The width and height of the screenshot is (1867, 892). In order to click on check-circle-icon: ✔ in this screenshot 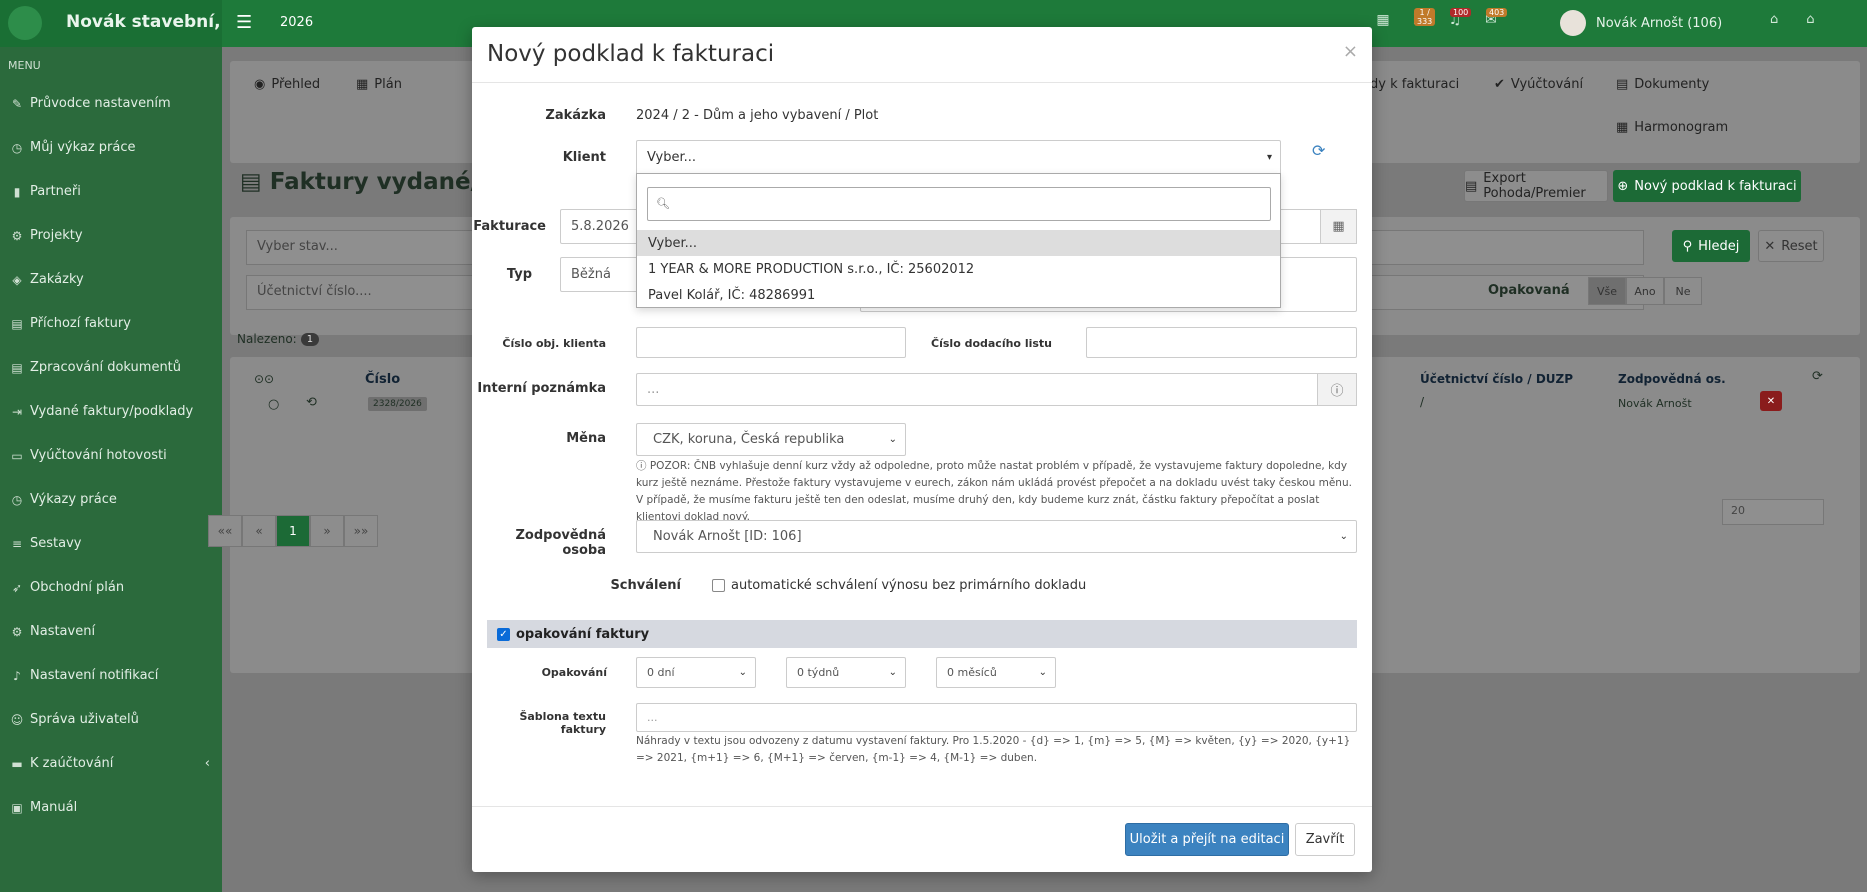, I will do `click(1499, 84)`.